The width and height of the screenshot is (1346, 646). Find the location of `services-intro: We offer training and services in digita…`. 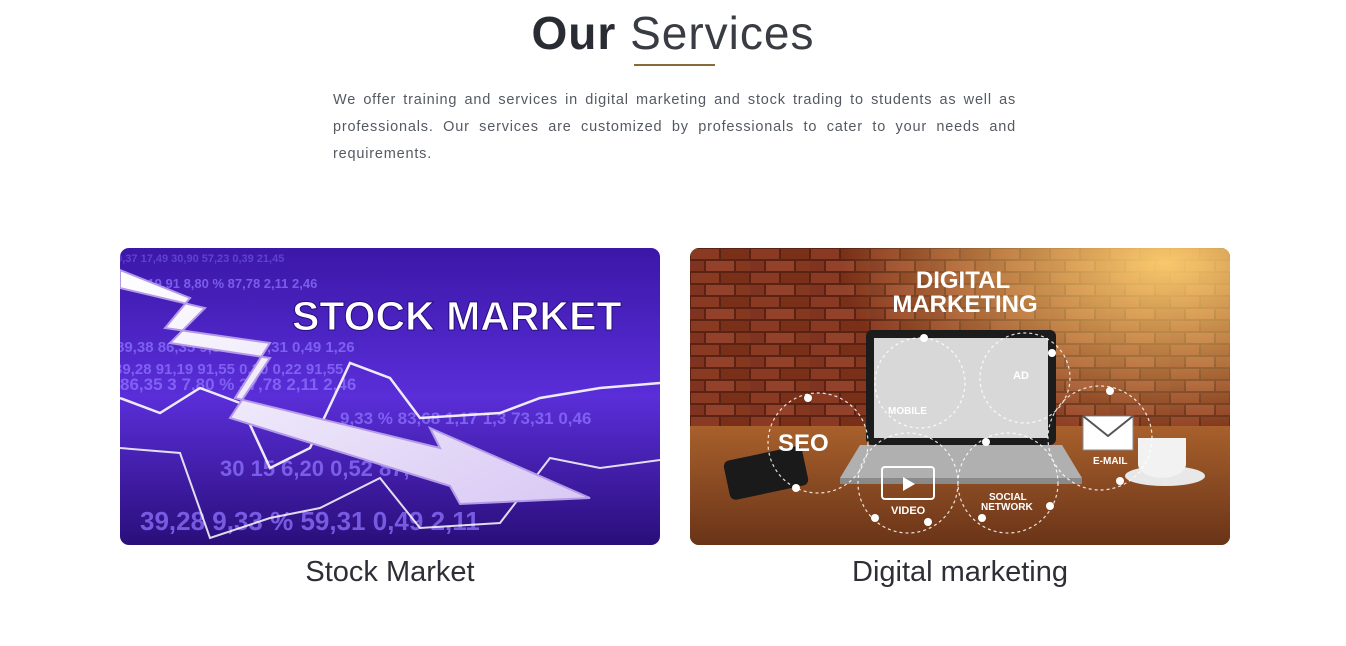

services-intro: We offer training and services in digita… is located at coordinates (674, 127).